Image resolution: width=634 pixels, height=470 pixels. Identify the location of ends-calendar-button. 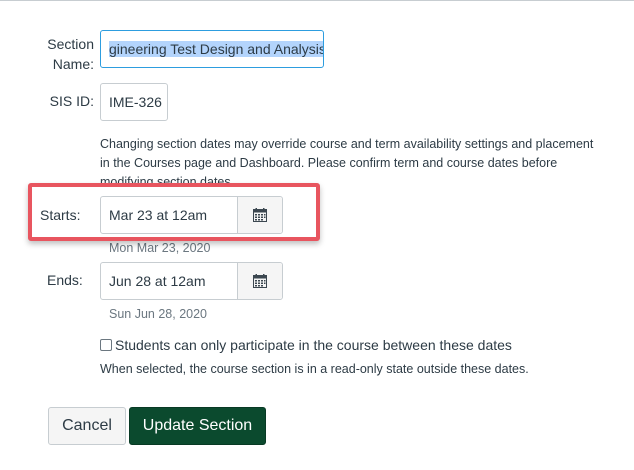
(260, 281).